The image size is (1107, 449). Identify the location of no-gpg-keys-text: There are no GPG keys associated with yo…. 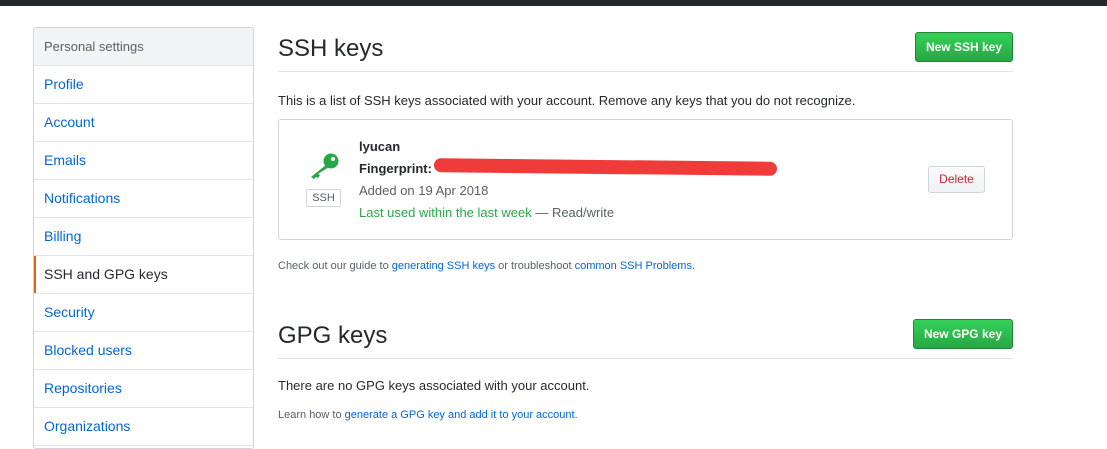
(434, 385).